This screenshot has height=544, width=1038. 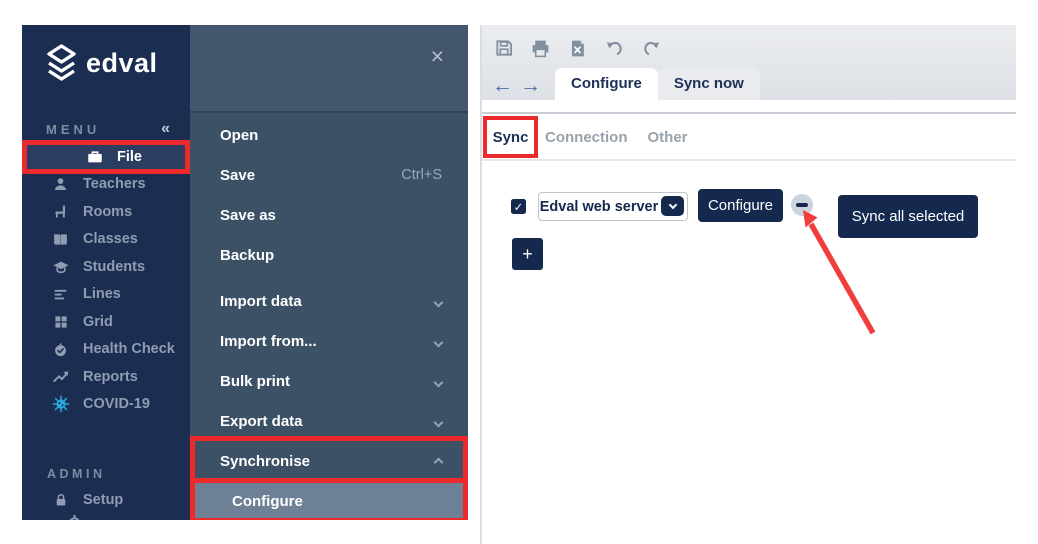 I want to click on sidebar-item-label: Rooms, so click(x=108, y=211).